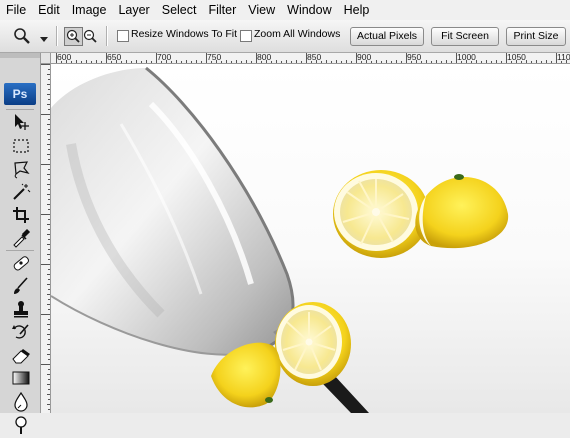 Image resolution: width=570 pixels, height=438 pixels. I want to click on photoshop-logo: Ps, so click(20, 94).